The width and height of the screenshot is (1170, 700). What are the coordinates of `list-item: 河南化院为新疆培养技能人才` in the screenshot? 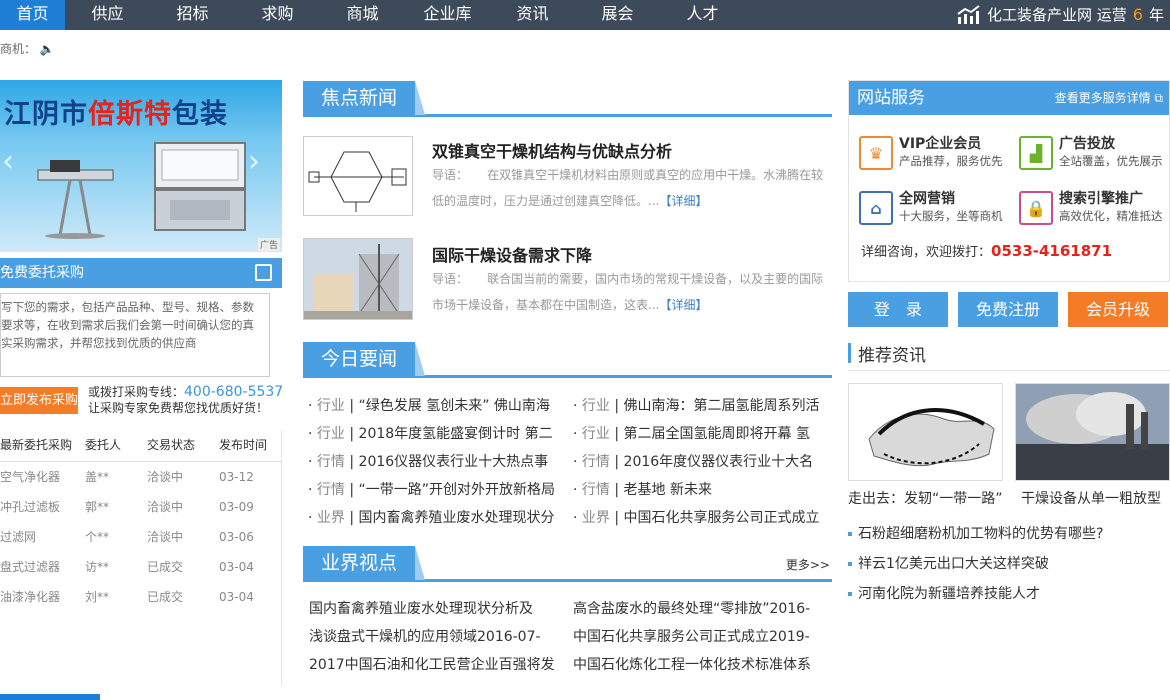 It's located at (944, 593).